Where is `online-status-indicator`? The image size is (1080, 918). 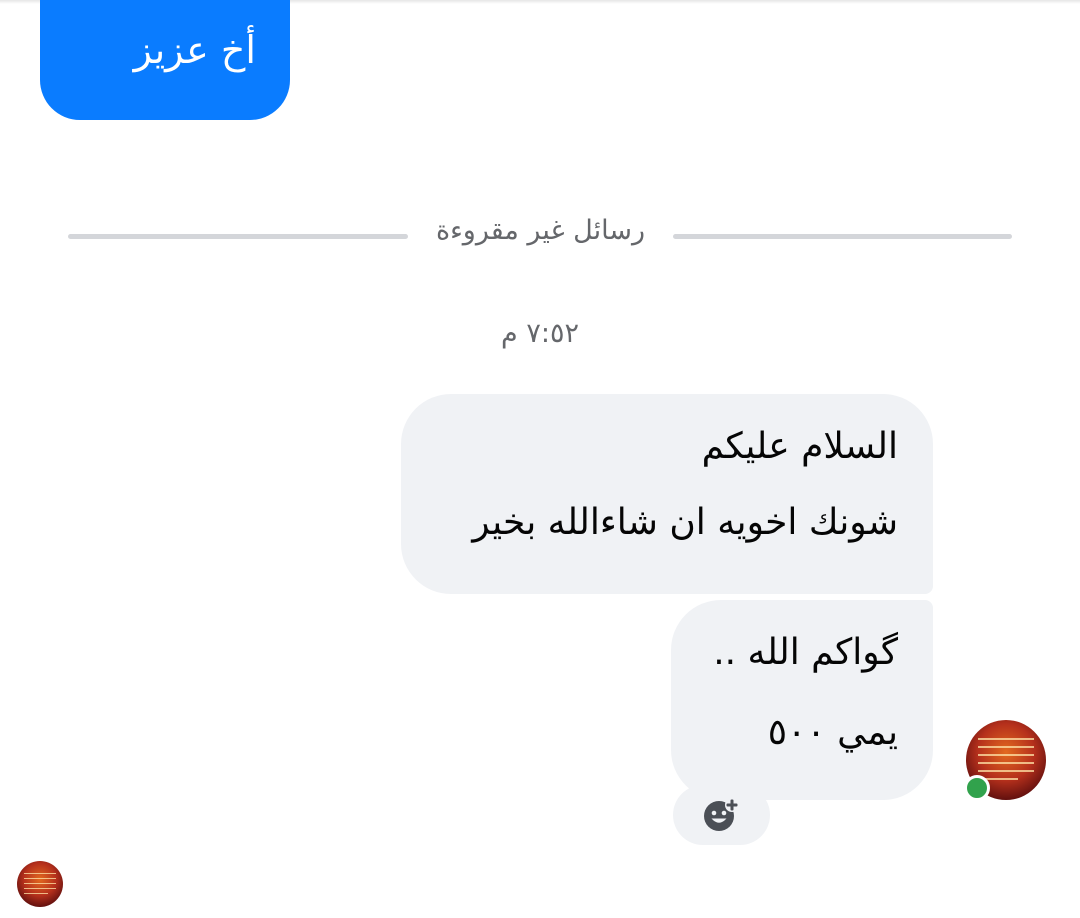
online-status-indicator is located at coordinates (977, 788).